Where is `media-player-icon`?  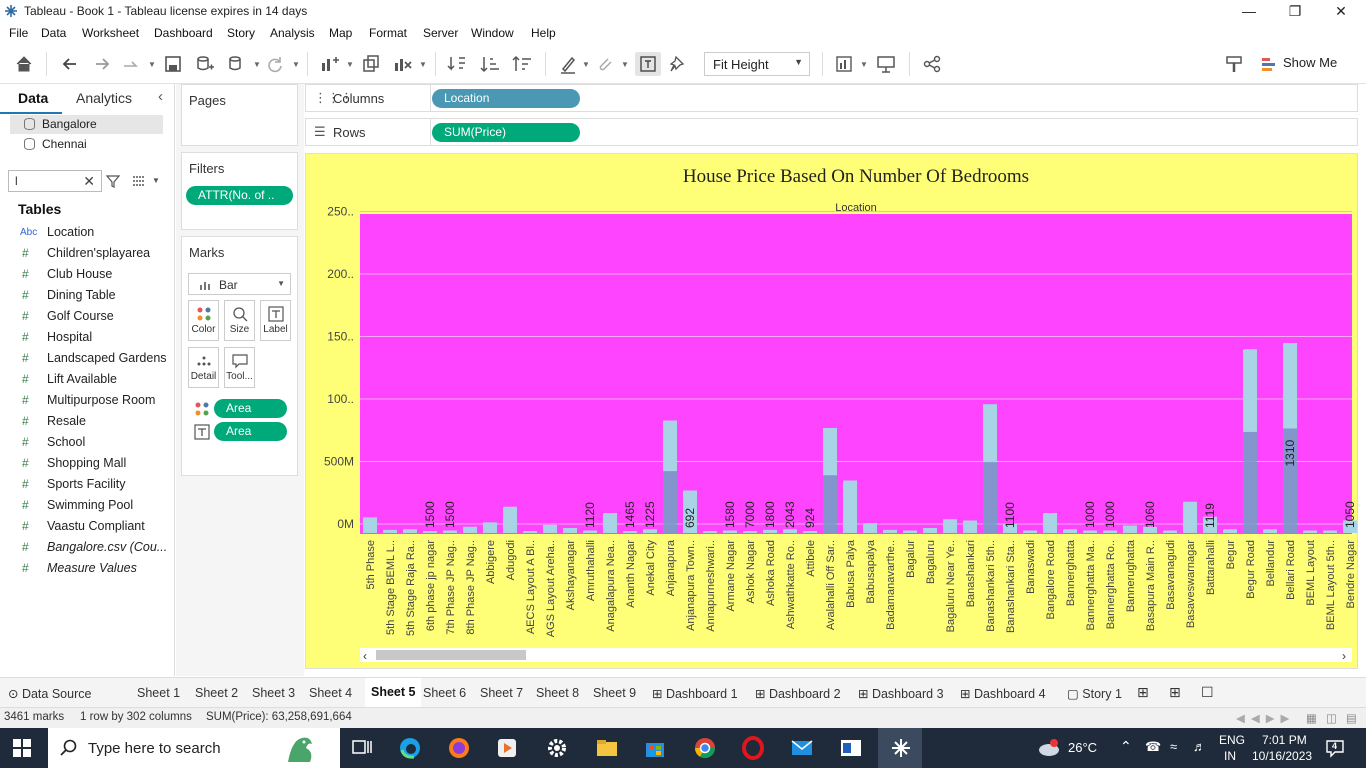
media-player-icon is located at coordinates (507, 748).